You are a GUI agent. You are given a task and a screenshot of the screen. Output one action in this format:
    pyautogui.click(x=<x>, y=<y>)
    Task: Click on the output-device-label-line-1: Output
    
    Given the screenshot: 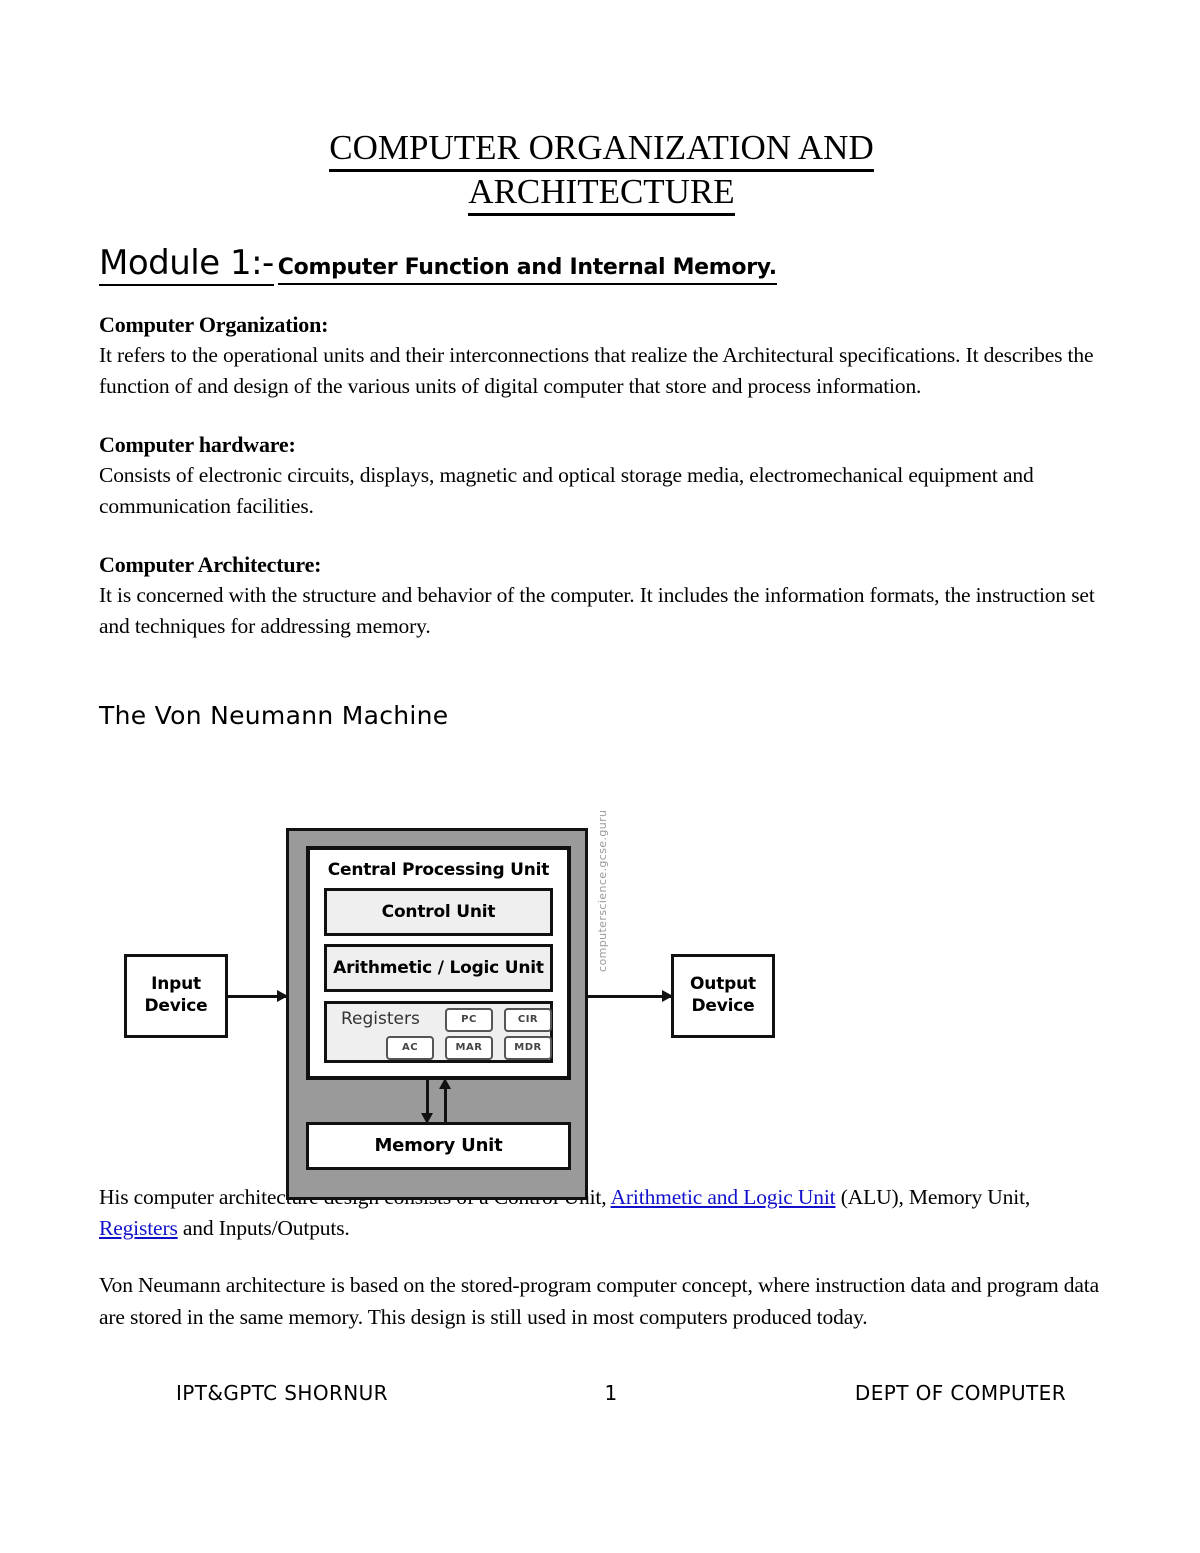 What is the action you would take?
    pyautogui.click(x=723, y=984)
    